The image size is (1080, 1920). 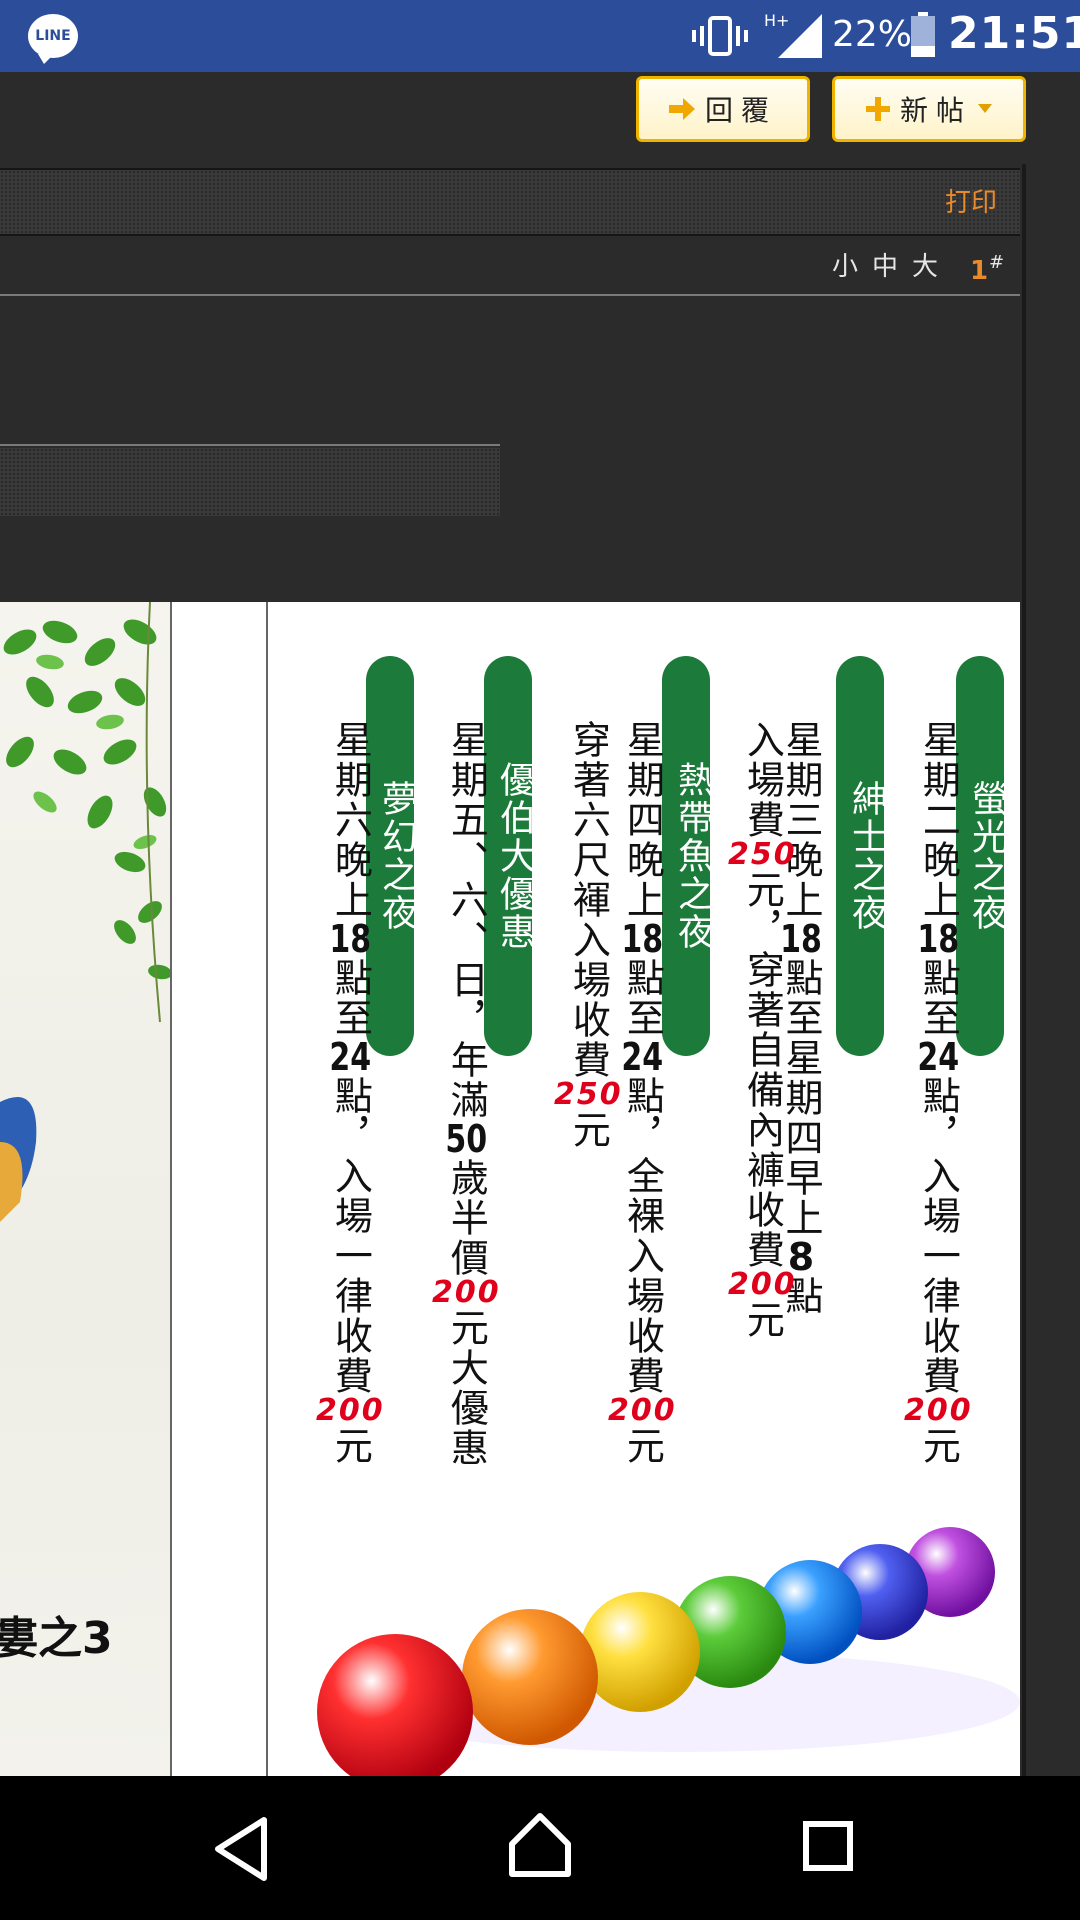 What do you see at coordinates (668, 1651) in the screenshot?
I see `rainbow-balls-illustration` at bounding box center [668, 1651].